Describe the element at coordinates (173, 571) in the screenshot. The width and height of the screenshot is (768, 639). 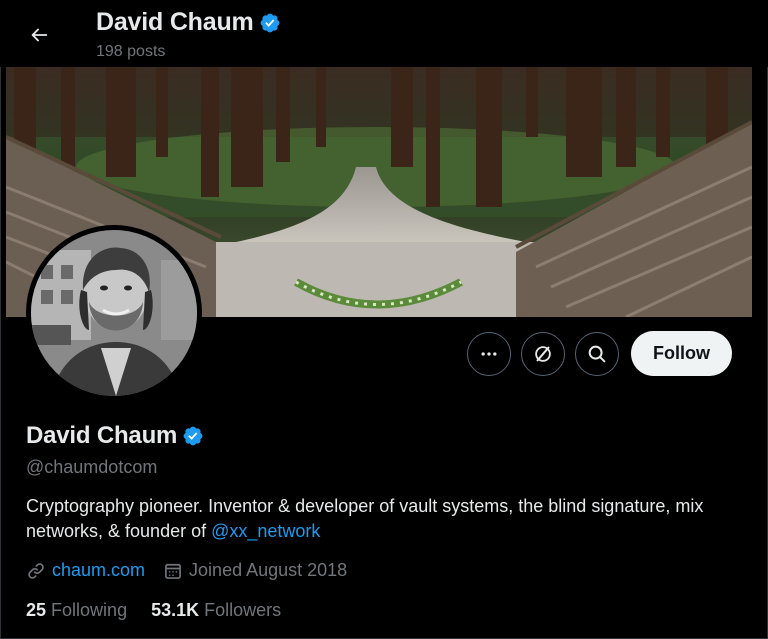
I see `calendar-icon` at that location.